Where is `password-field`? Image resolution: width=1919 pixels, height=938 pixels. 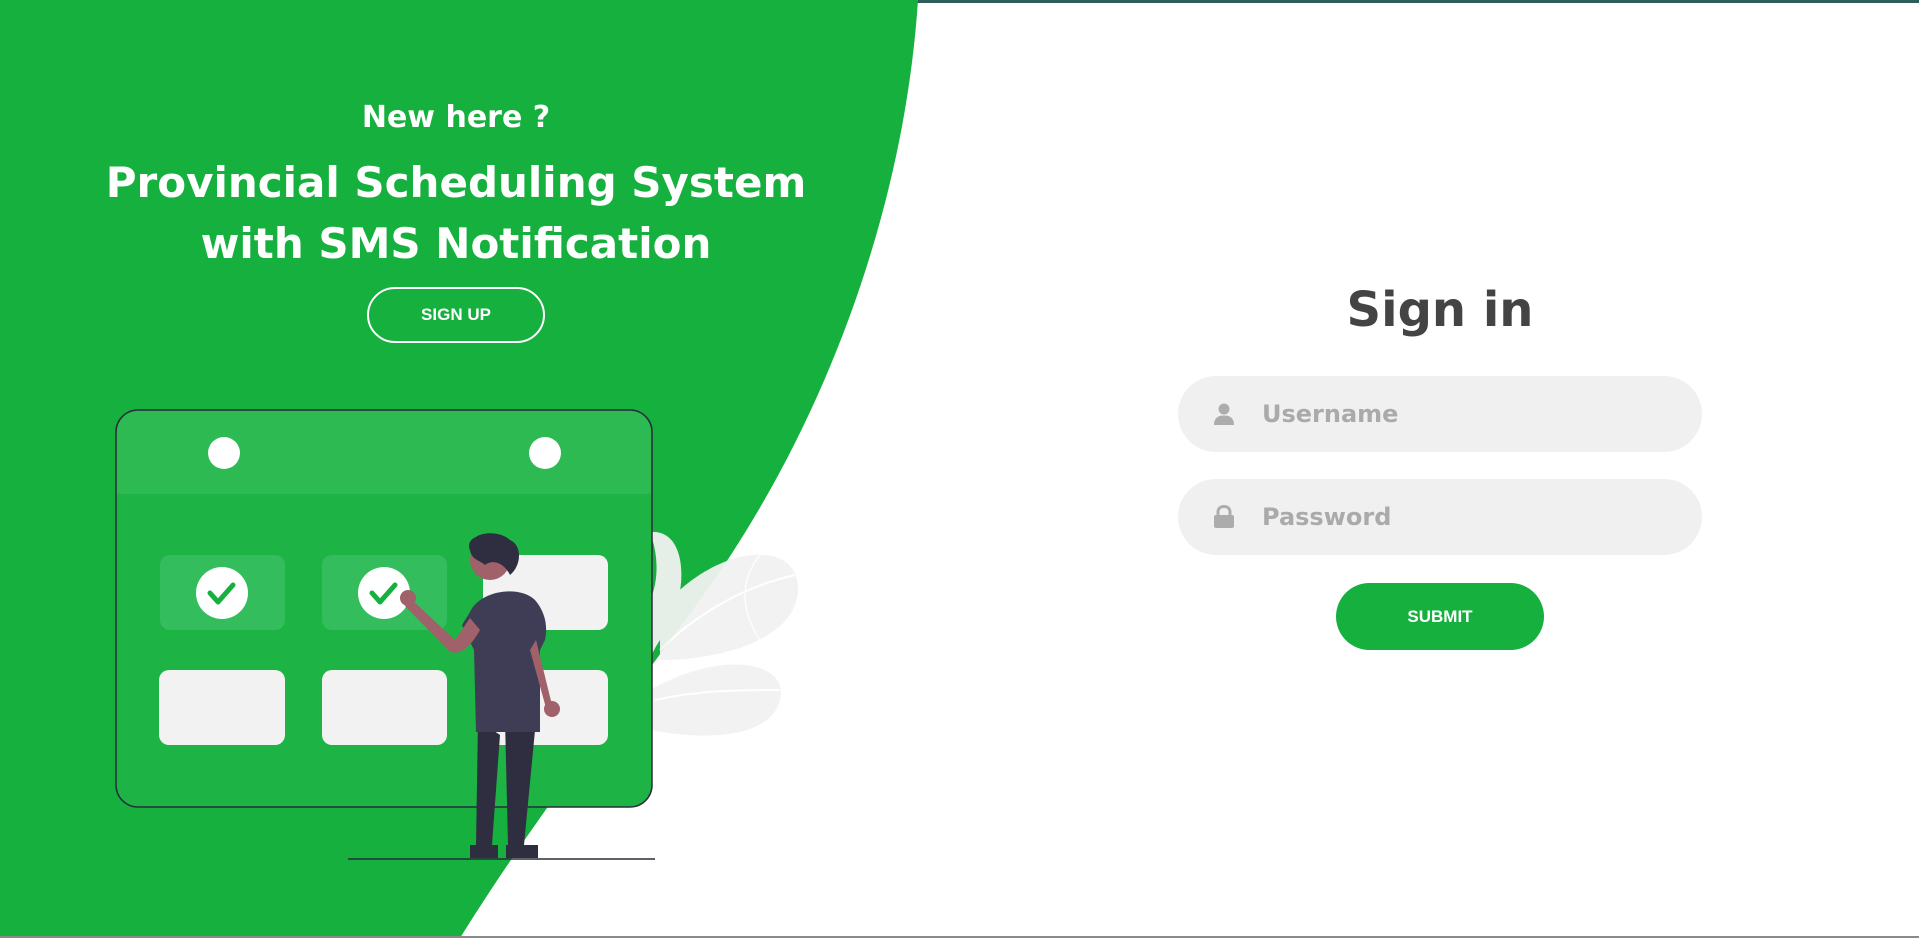
password-field is located at coordinates (1440, 517).